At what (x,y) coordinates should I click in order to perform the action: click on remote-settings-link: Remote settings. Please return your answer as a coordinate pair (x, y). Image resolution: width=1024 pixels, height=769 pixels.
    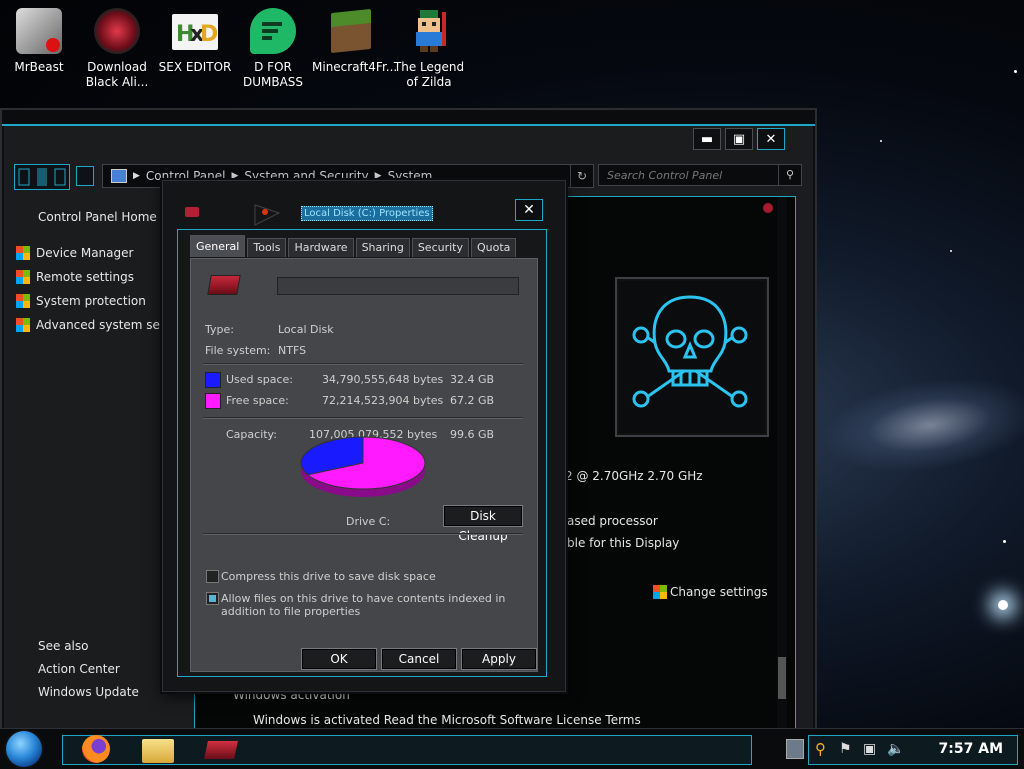
    Looking at the image, I should click on (75, 277).